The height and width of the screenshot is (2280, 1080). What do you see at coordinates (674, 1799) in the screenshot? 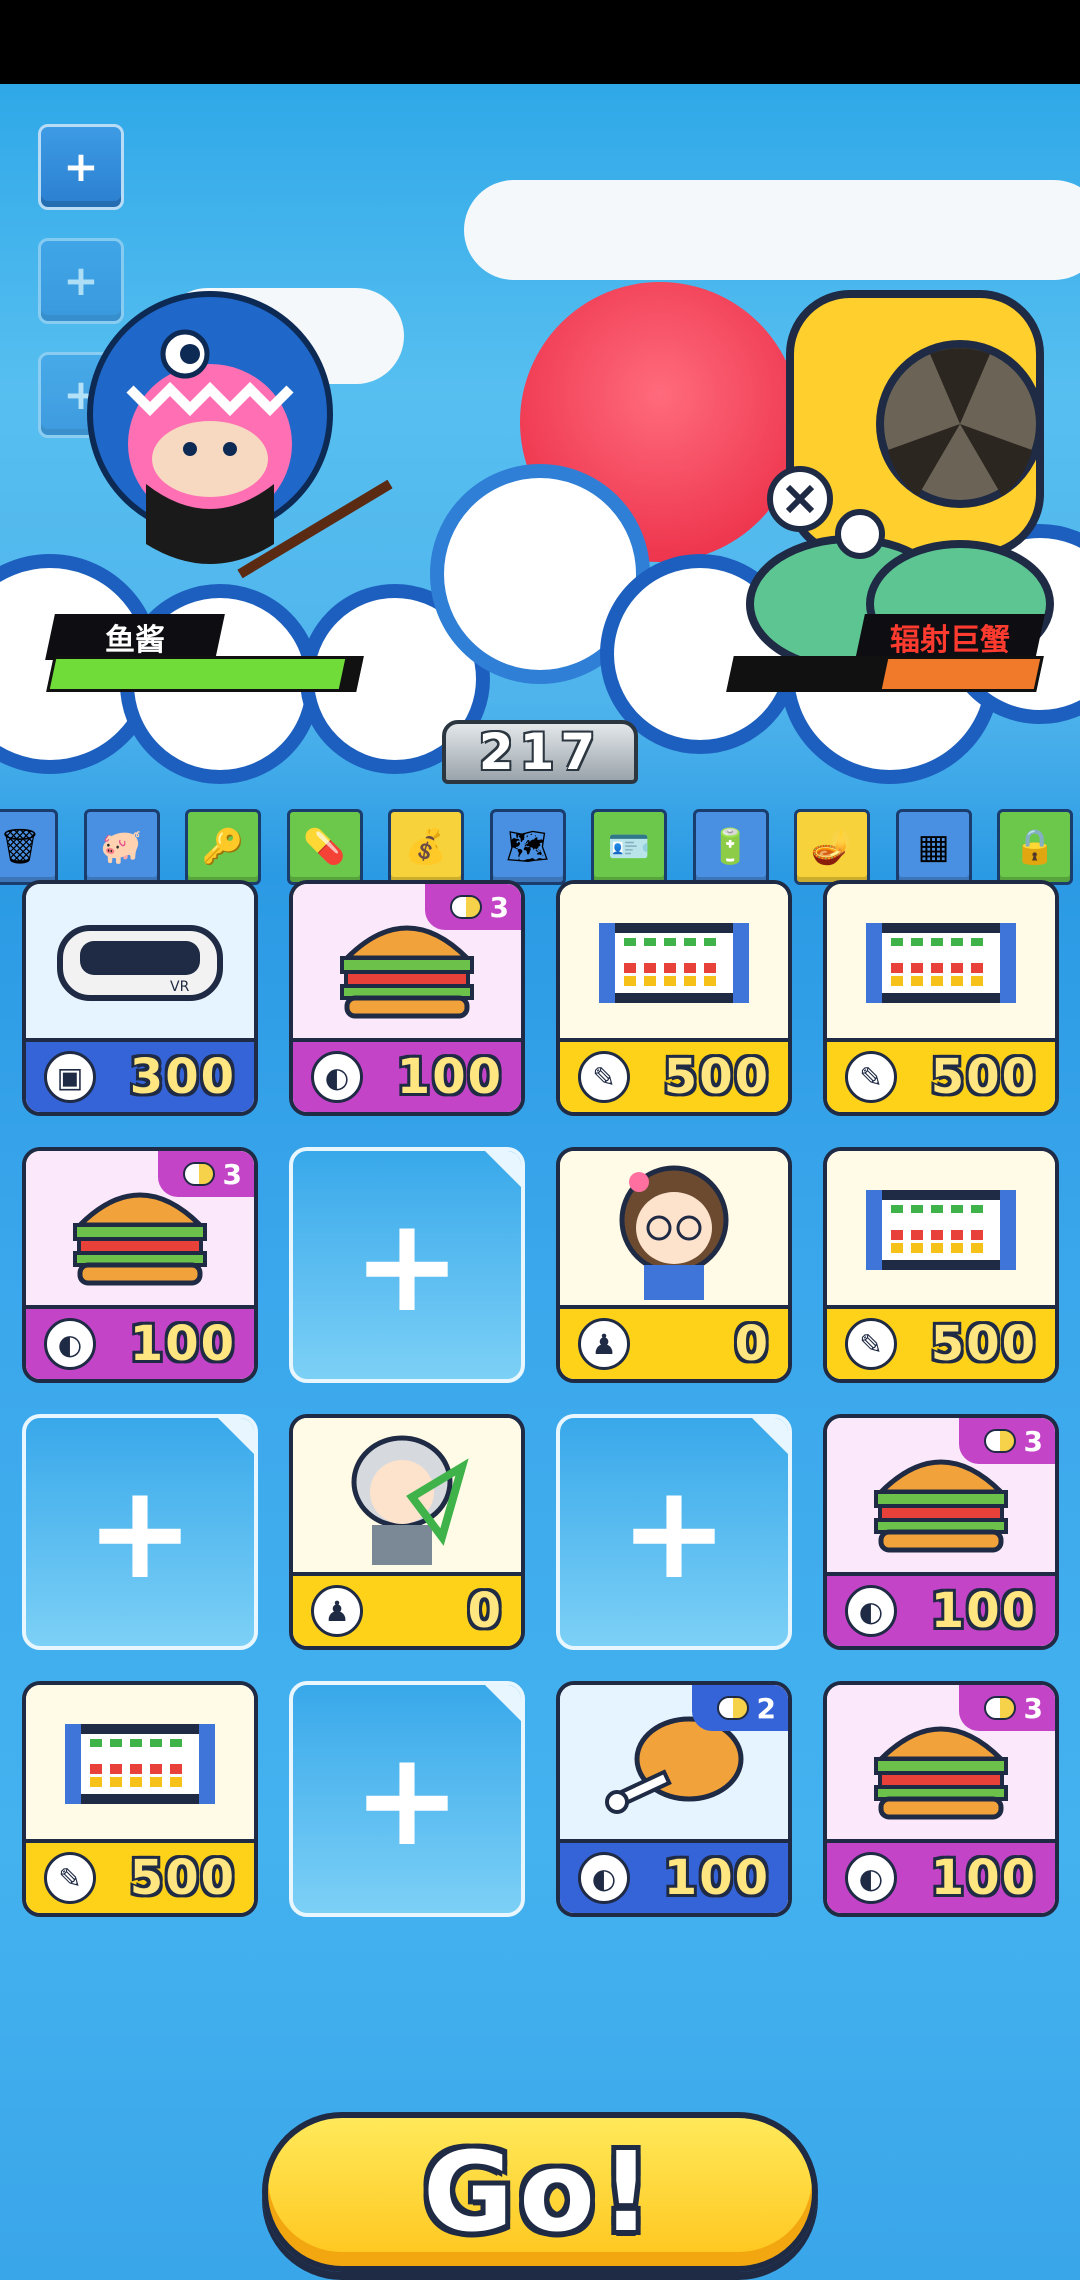
I see `shop-card-chicken-leg: 2 ◐ 100` at bounding box center [674, 1799].